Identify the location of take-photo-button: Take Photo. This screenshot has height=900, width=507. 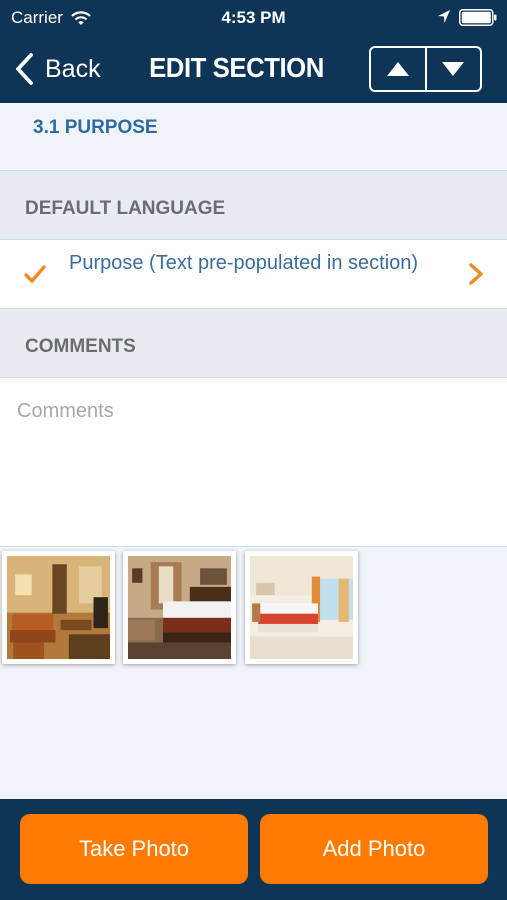
(134, 849).